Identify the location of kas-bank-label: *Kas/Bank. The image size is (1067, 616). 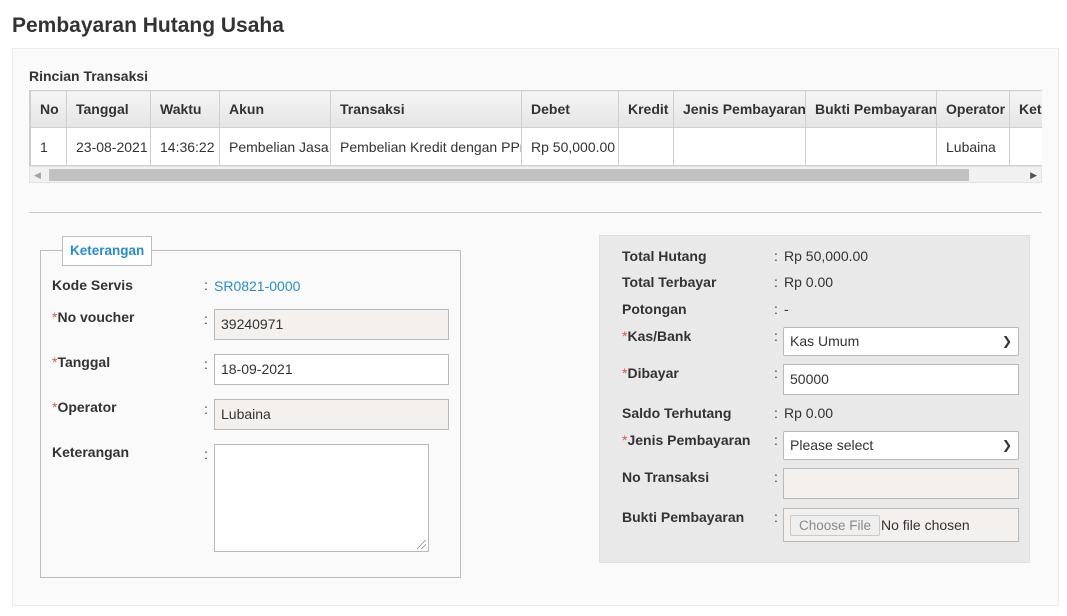
(657, 336).